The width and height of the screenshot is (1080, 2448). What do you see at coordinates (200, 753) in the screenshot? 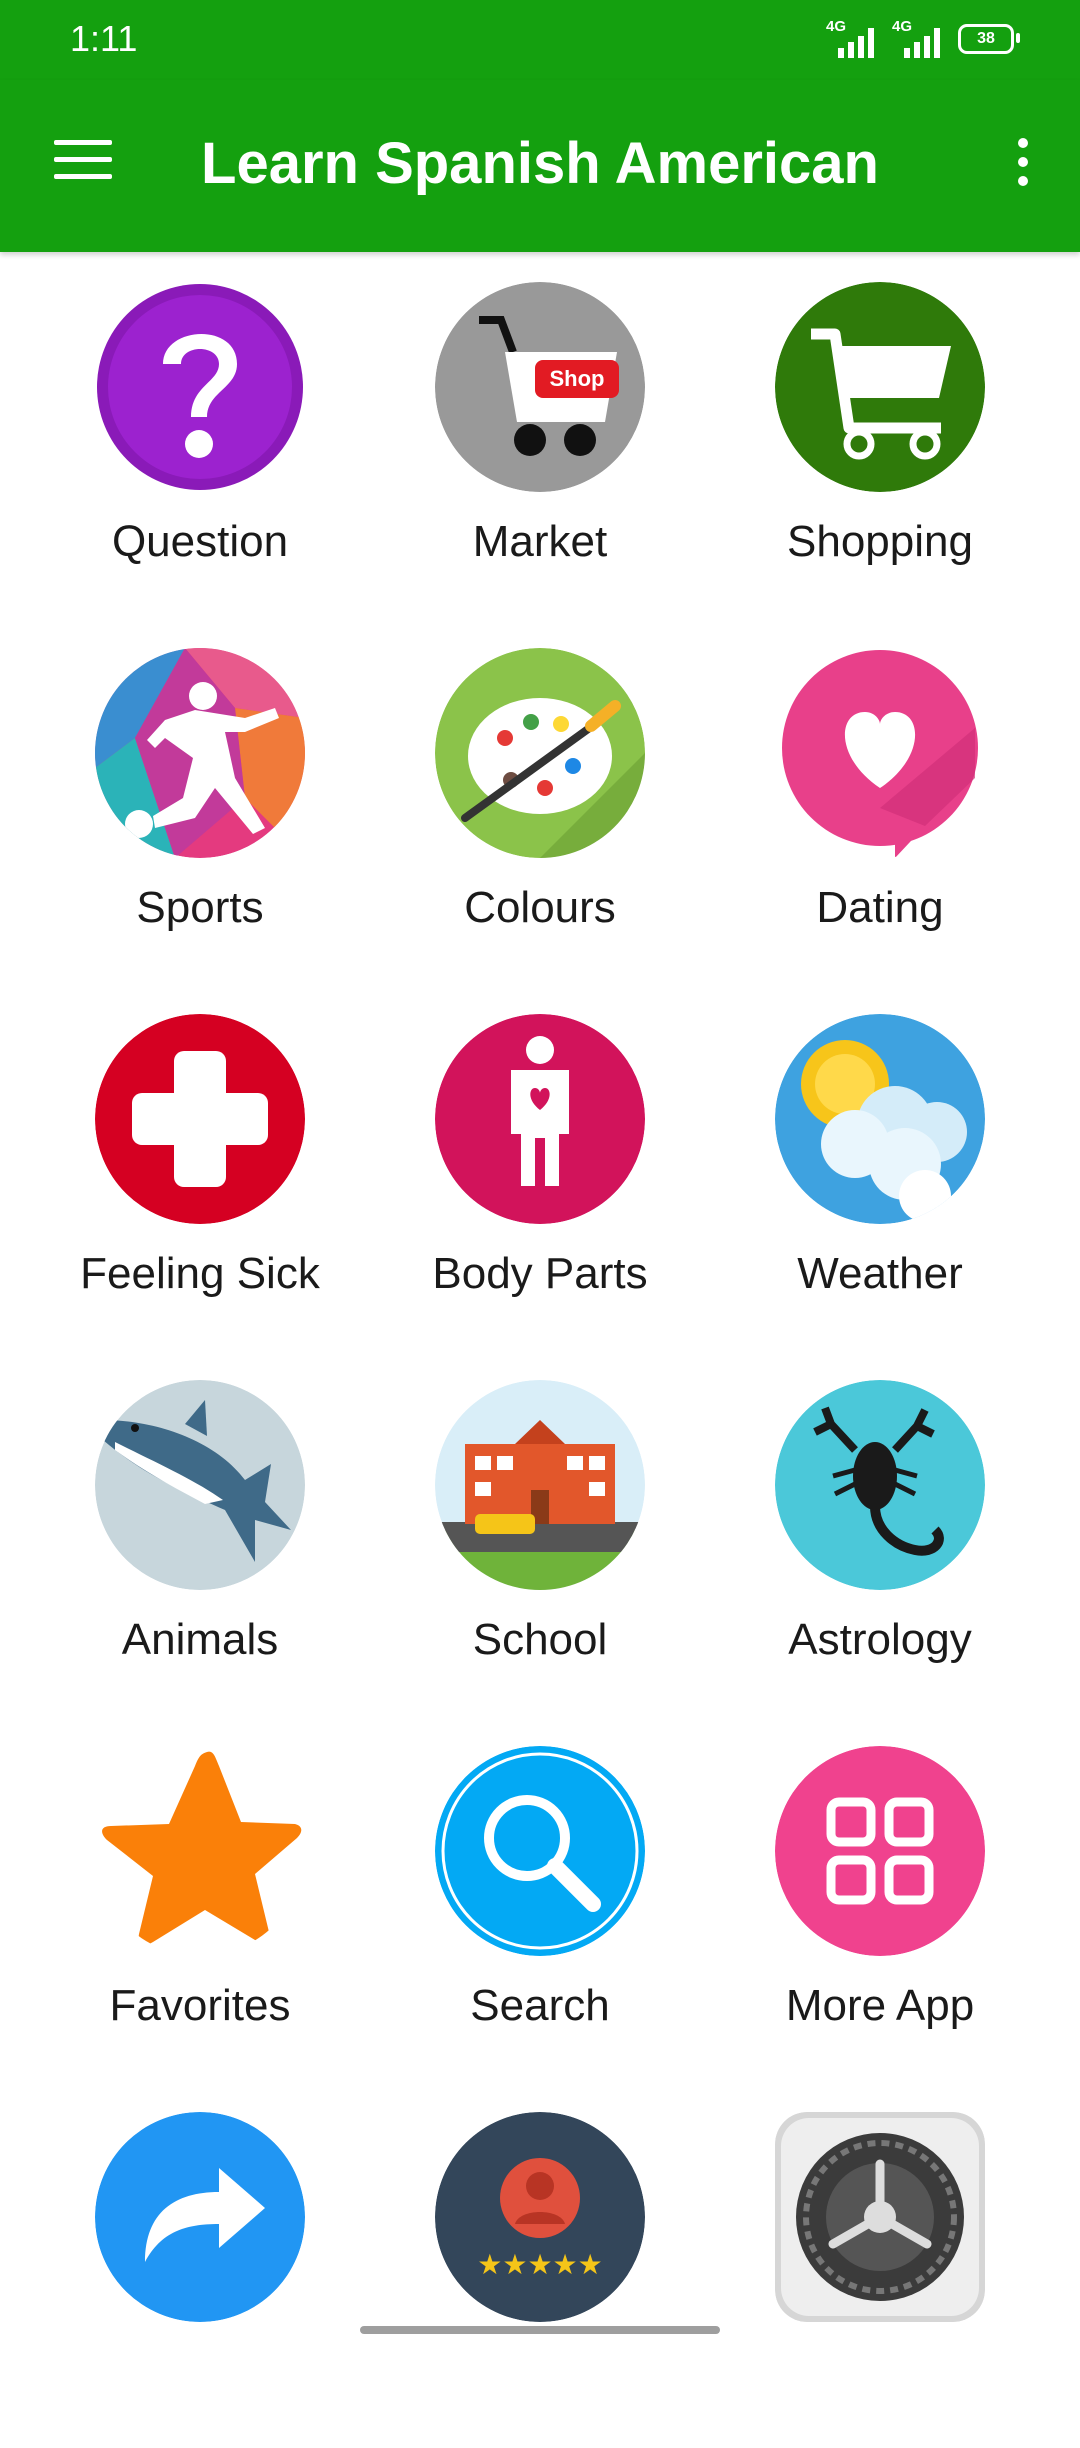
I see `soccer-player-icon` at bounding box center [200, 753].